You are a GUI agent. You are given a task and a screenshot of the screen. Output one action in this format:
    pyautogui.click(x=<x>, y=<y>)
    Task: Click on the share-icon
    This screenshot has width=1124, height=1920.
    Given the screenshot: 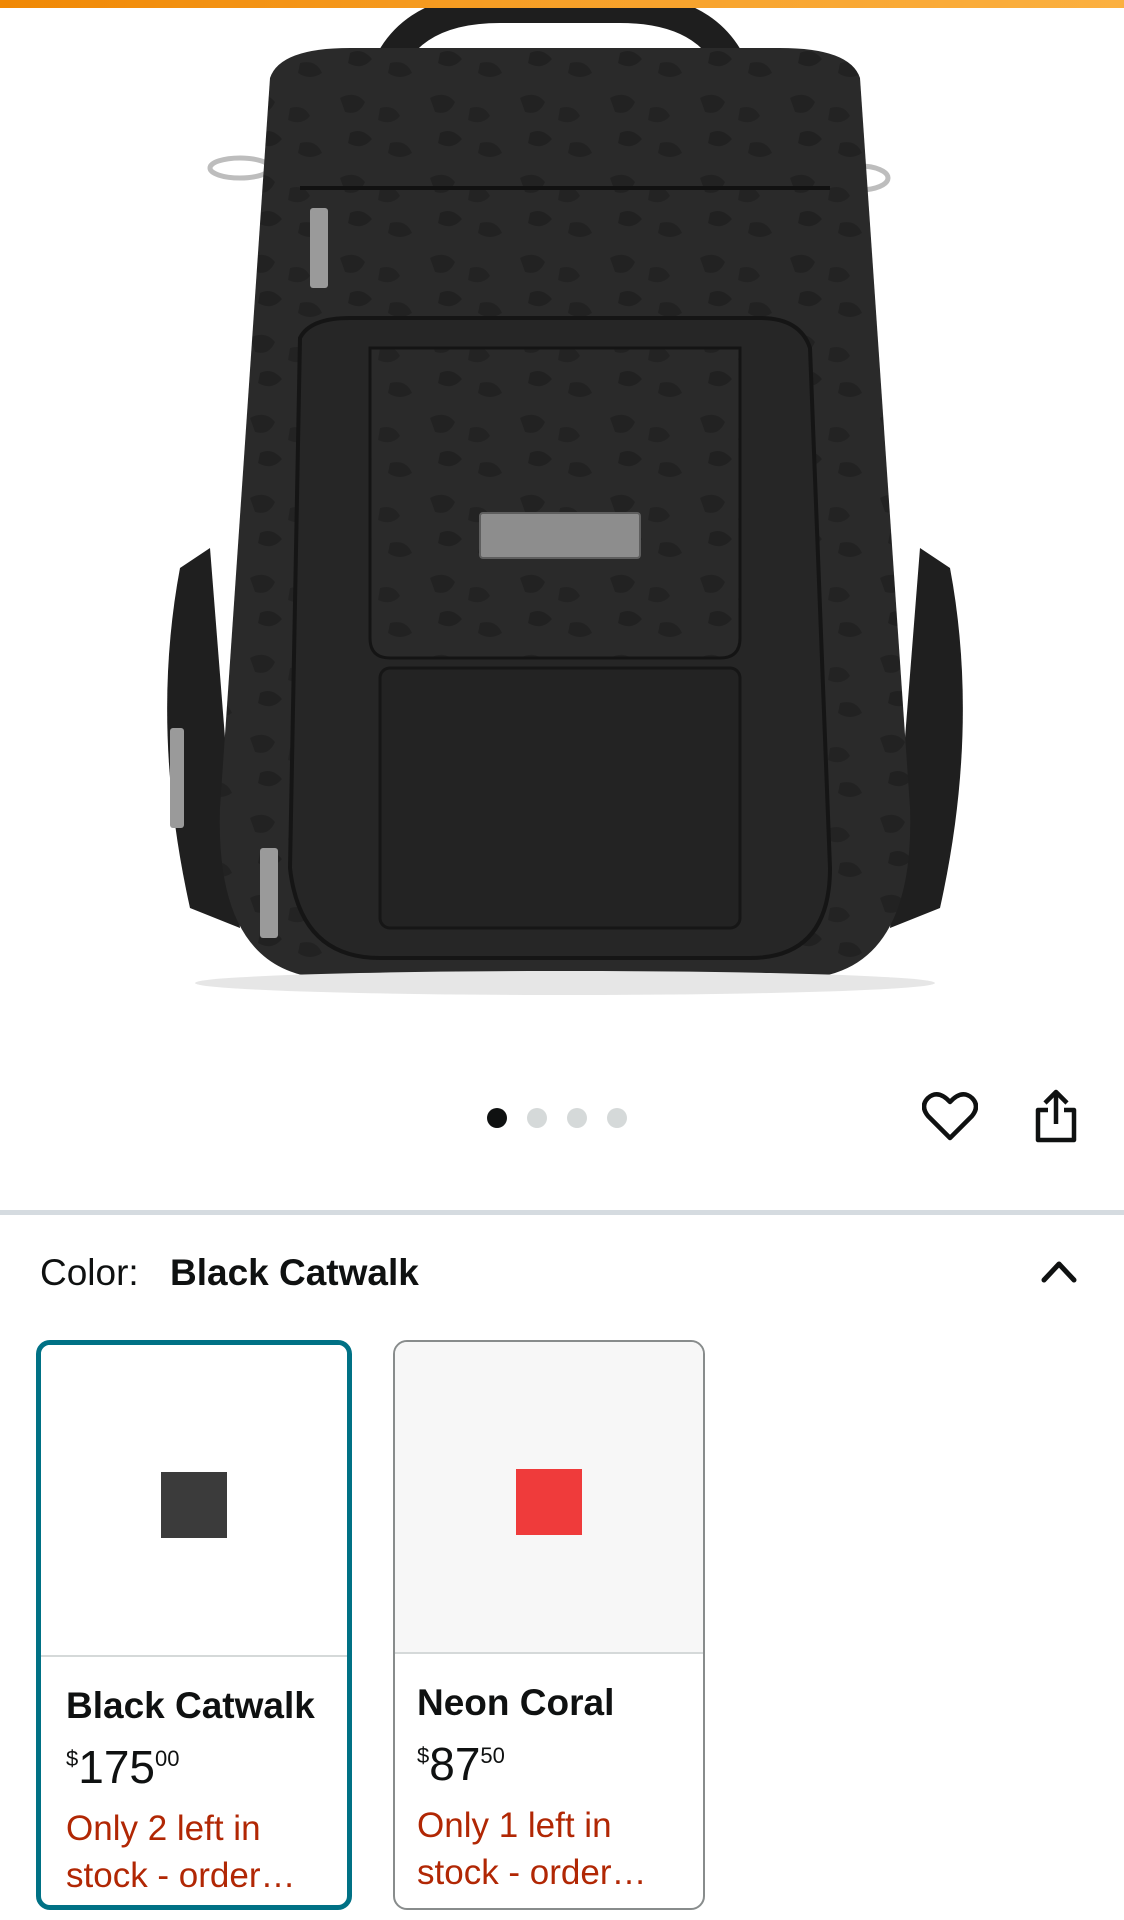 What is the action you would take?
    pyautogui.click(x=1056, y=1116)
    